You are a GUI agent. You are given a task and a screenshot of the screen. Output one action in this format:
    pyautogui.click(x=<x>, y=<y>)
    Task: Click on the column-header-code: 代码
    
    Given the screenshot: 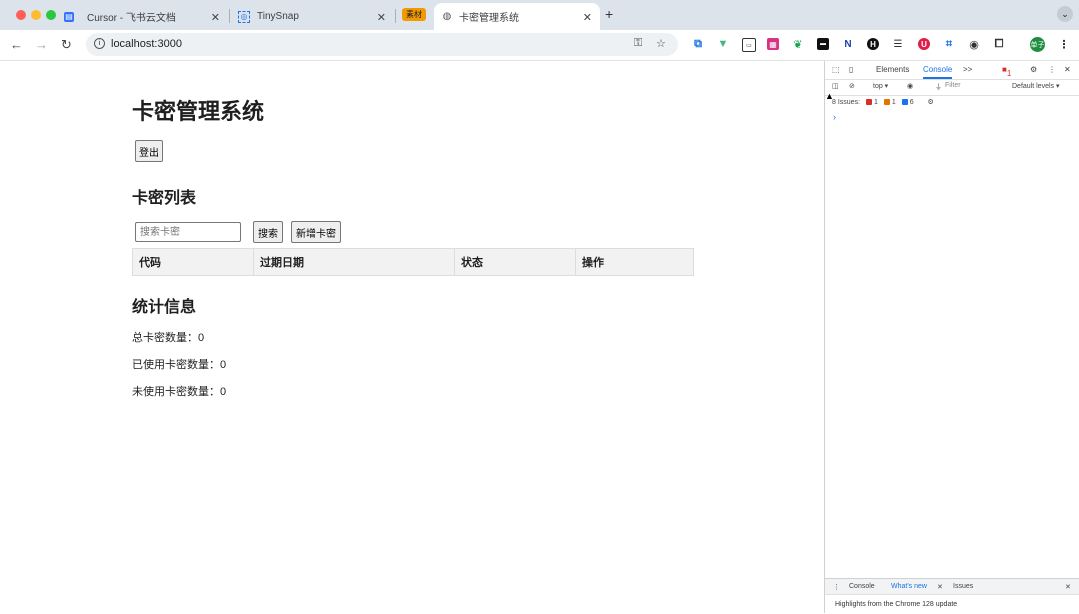 What is the action you would take?
    pyautogui.click(x=193, y=262)
    